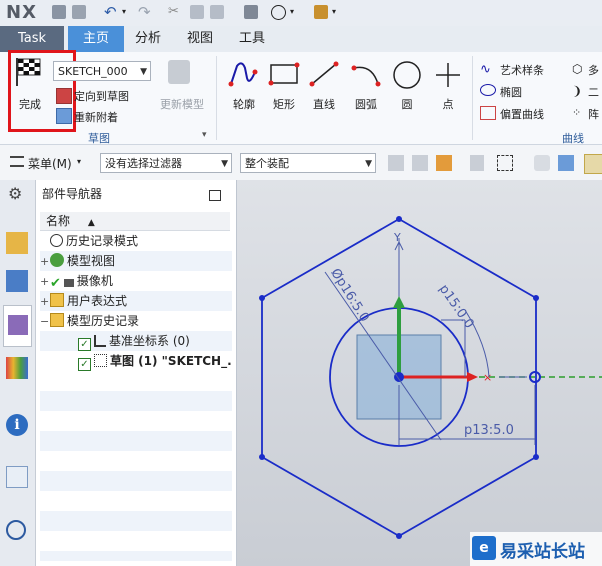 The image size is (602, 566). What do you see at coordinates (593, 164) in the screenshot?
I see `snap-point-icon` at bounding box center [593, 164].